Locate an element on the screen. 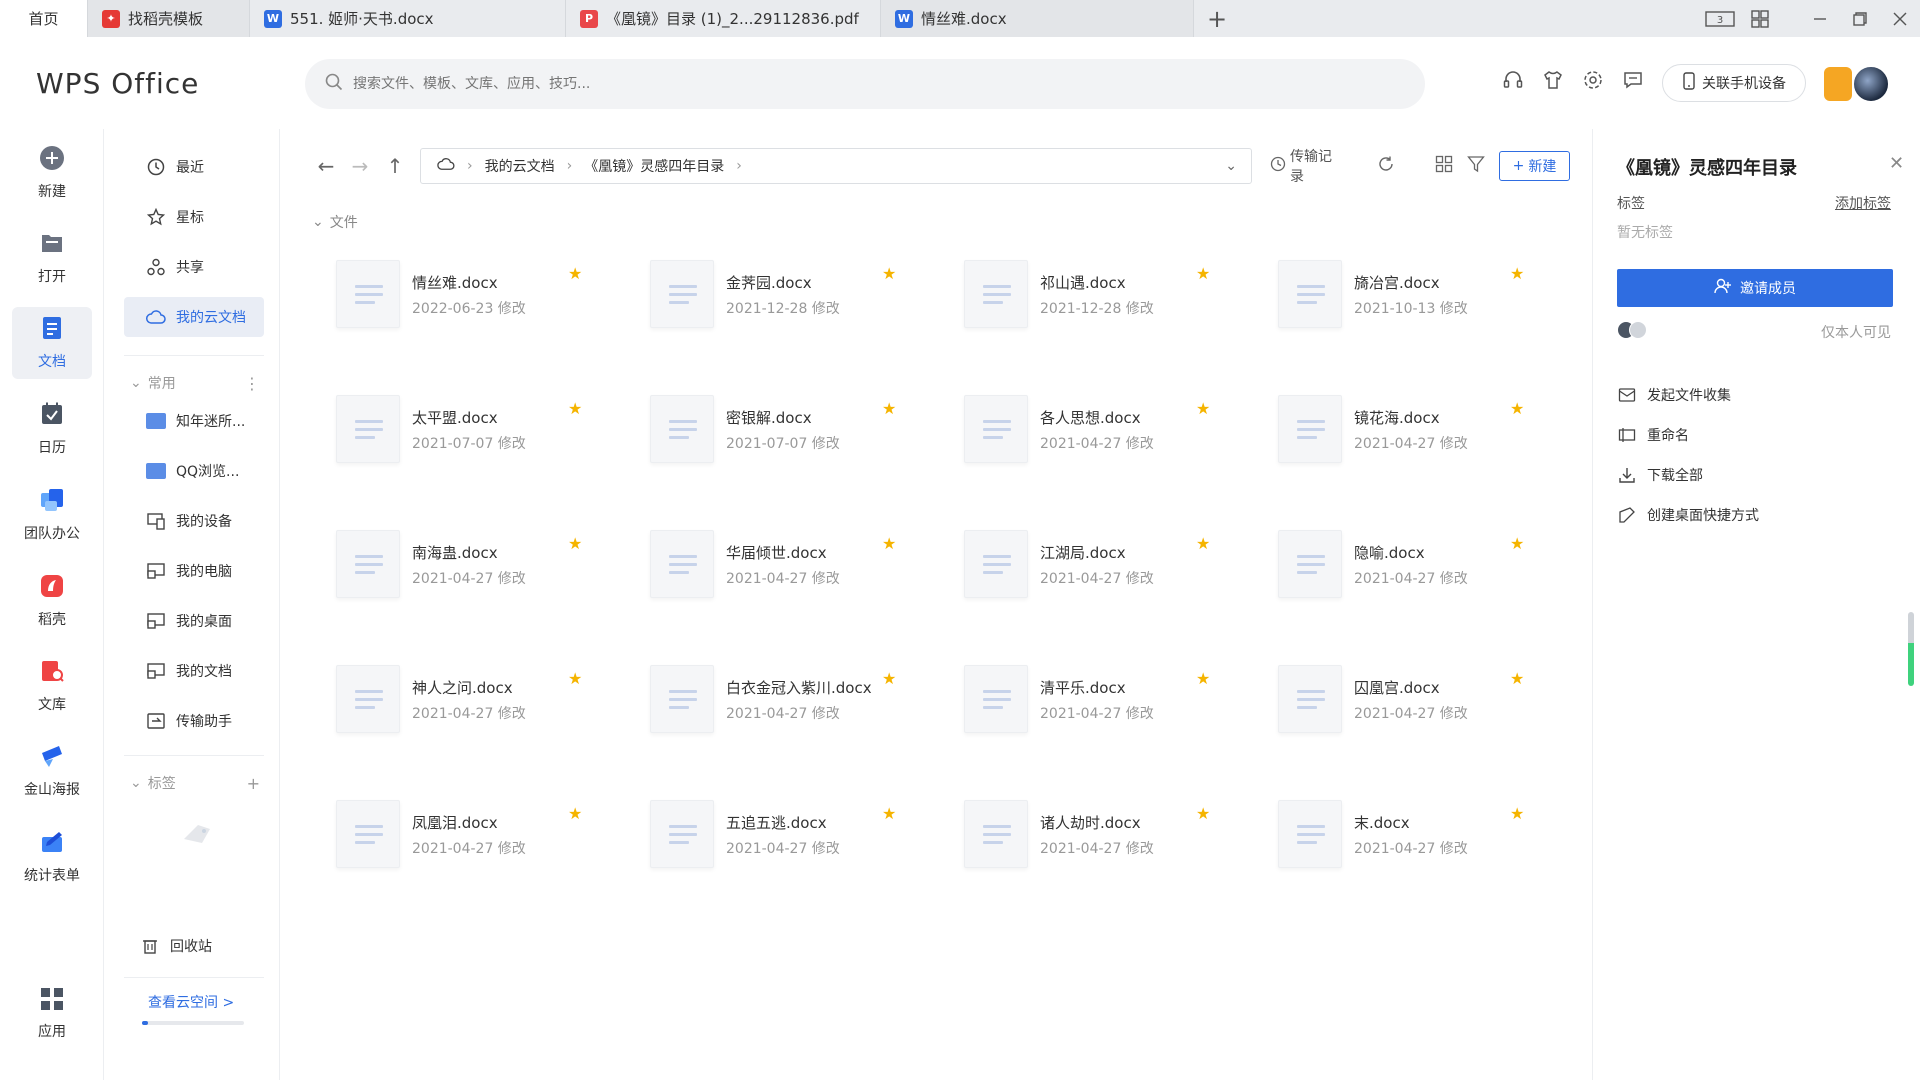 The height and width of the screenshot is (1080, 1920). file-card: 神人之问.docx 2021-04-27 修改 ★ is located at coordinates (486, 705).